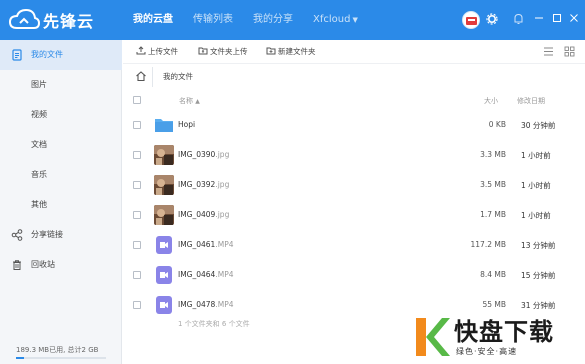  I want to click on minimize-icon, so click(539, 20).